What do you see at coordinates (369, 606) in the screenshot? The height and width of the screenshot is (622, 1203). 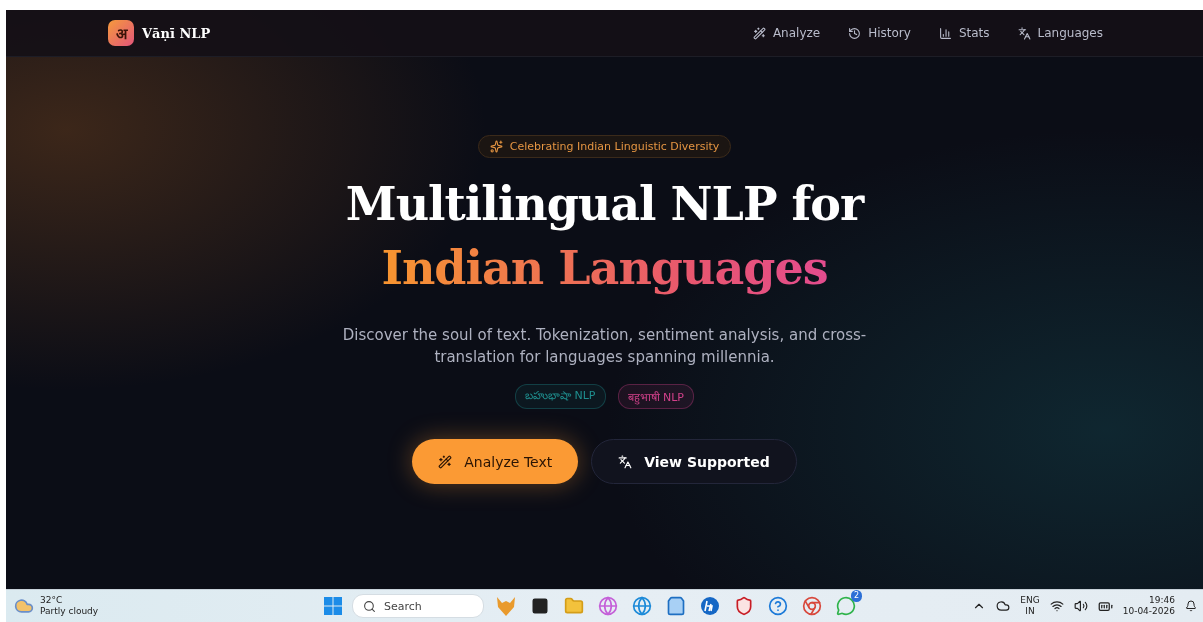 I see `search-icon` at bounding box center [369, 606].